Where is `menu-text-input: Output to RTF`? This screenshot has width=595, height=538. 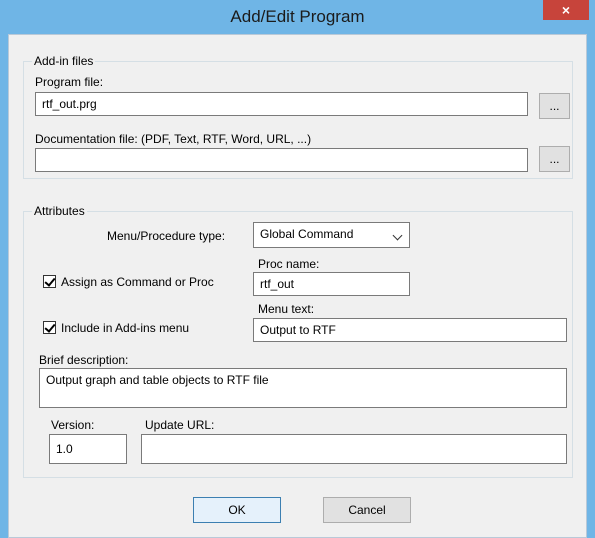
menu-text-input: Output to RTF is located at coordinates (410, 330).